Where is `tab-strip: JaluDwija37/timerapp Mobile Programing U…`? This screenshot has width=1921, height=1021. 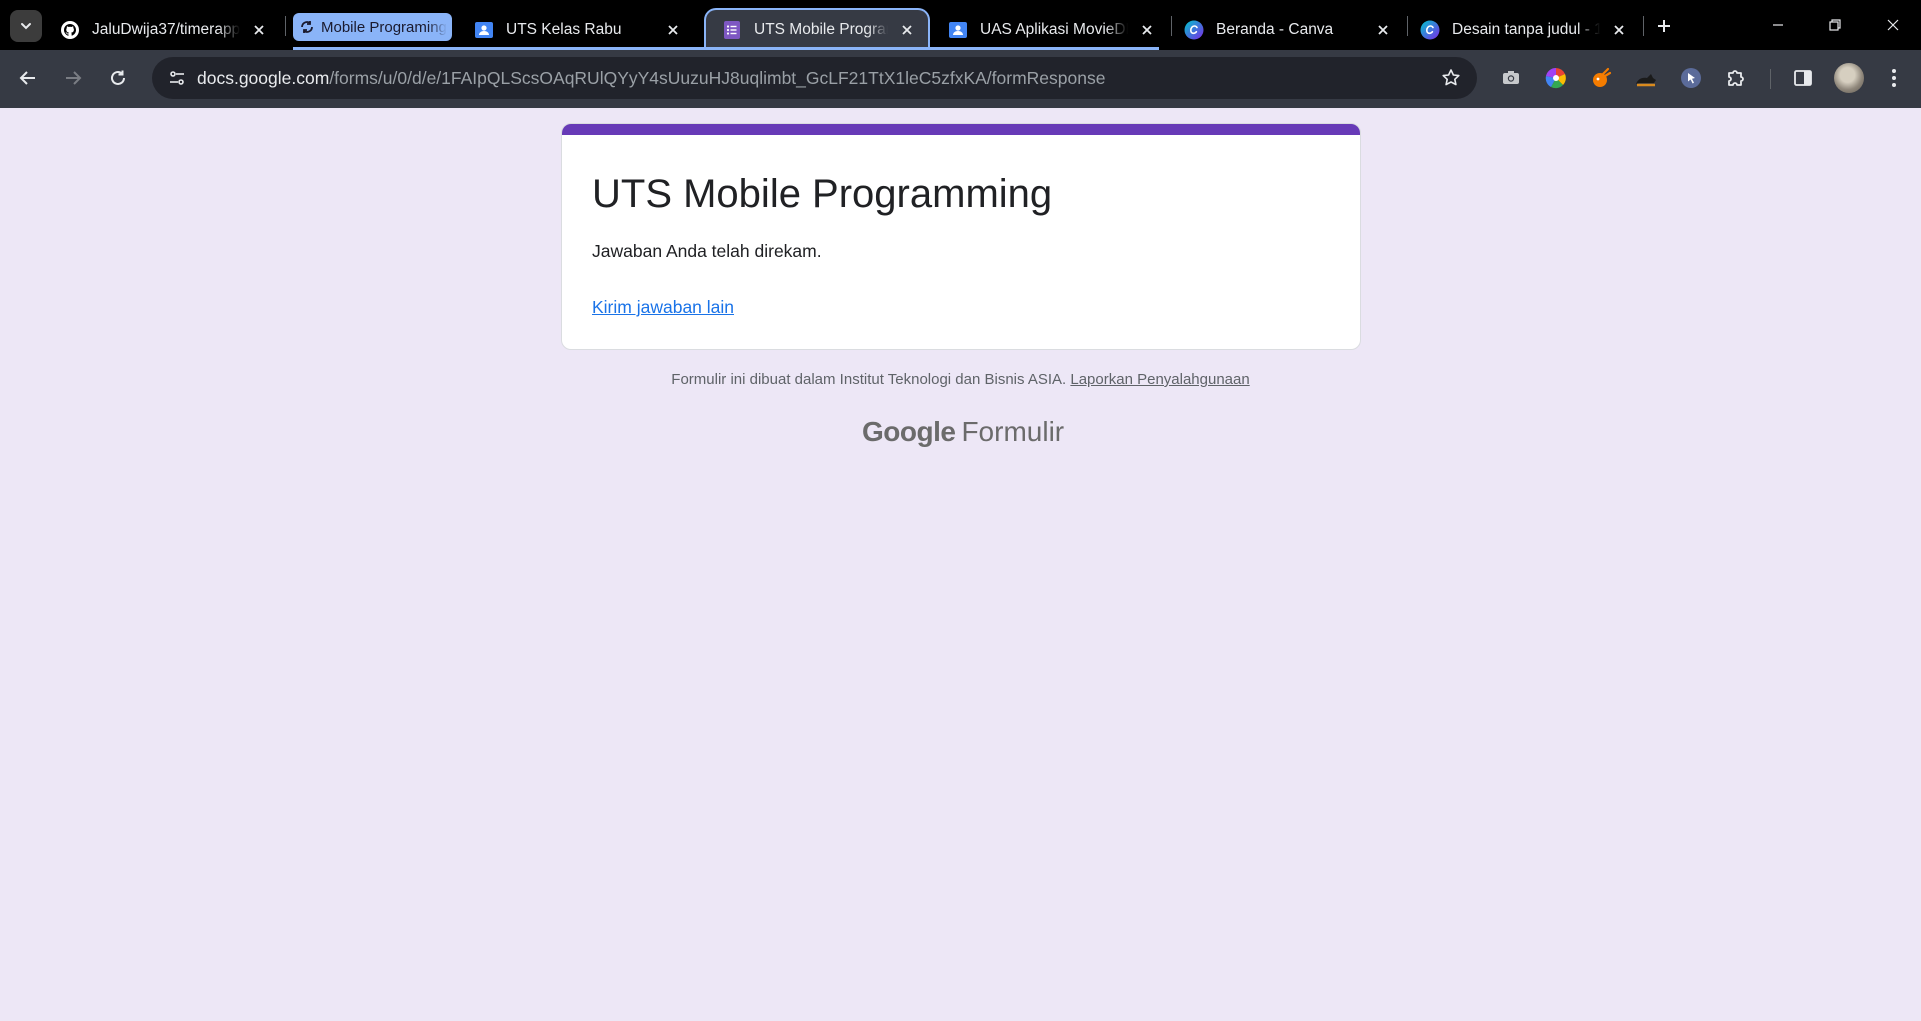 tab-strip: JaluDwija37/timerapp Mobile Programing U… is located at coordinates (960, 25).